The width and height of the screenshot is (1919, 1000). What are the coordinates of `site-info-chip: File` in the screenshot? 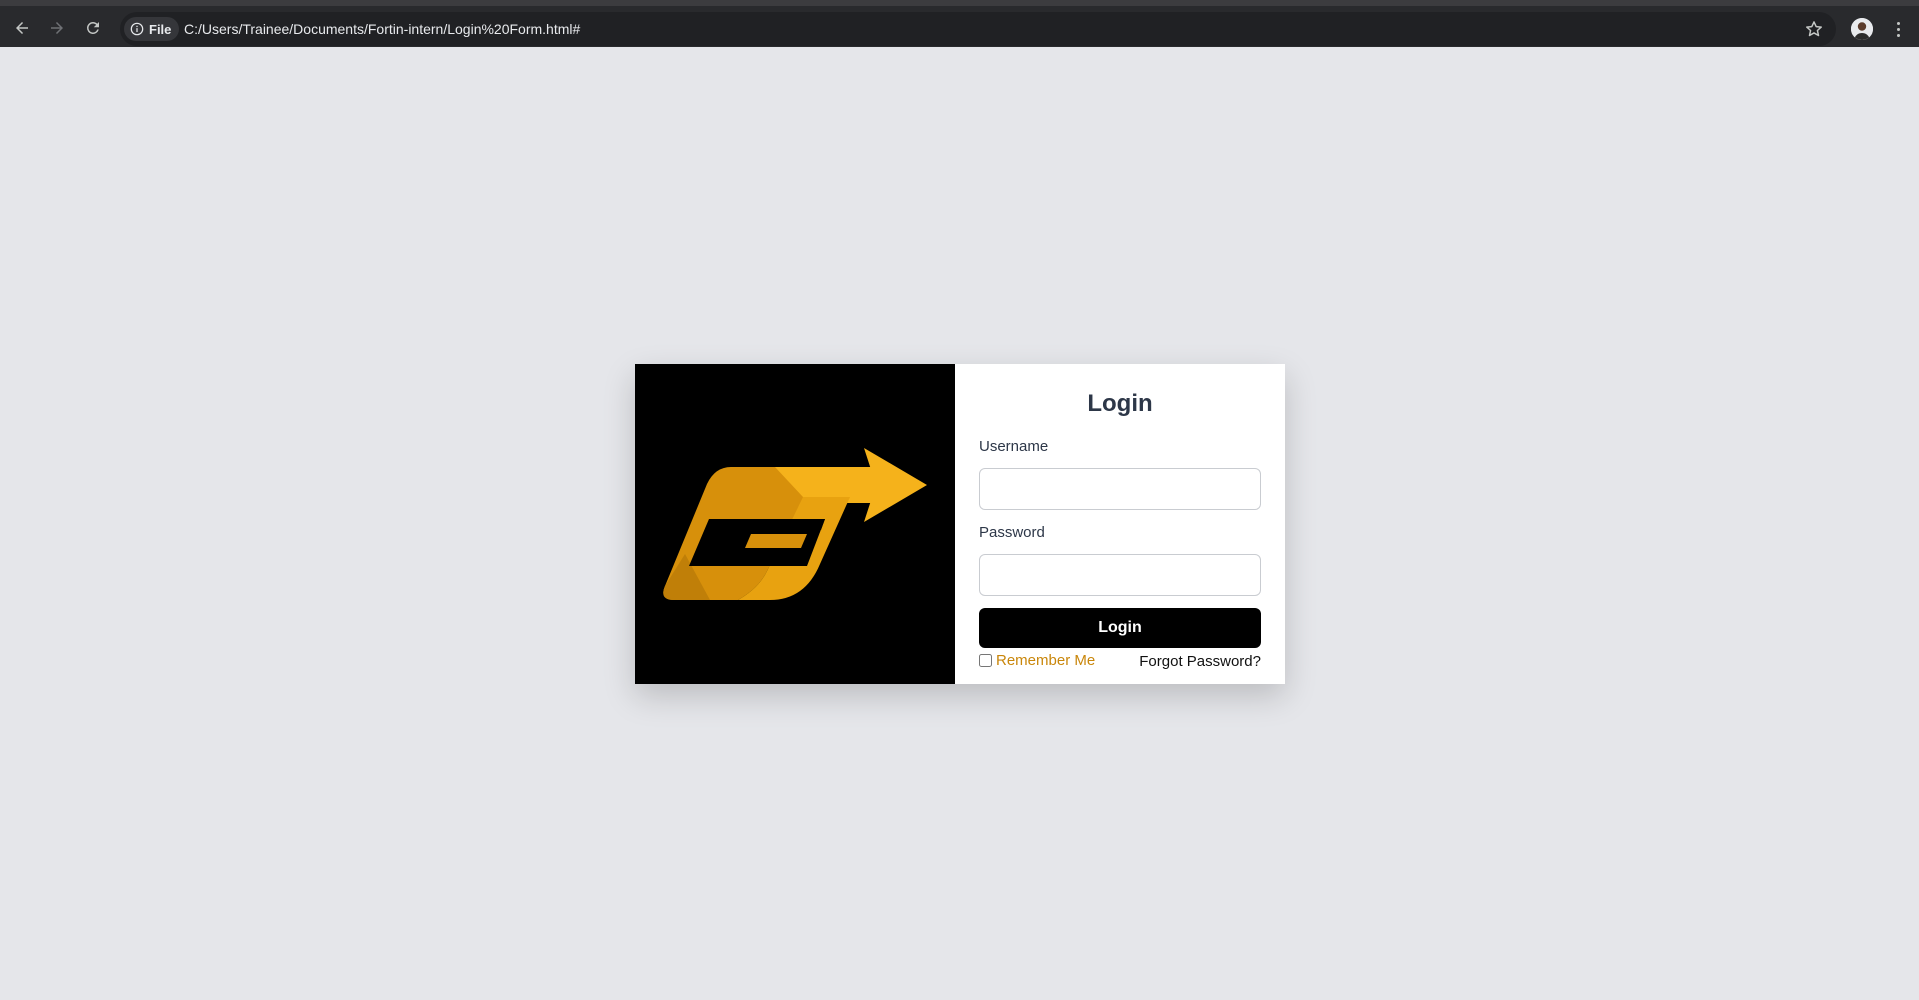 It's located at (152, 29).